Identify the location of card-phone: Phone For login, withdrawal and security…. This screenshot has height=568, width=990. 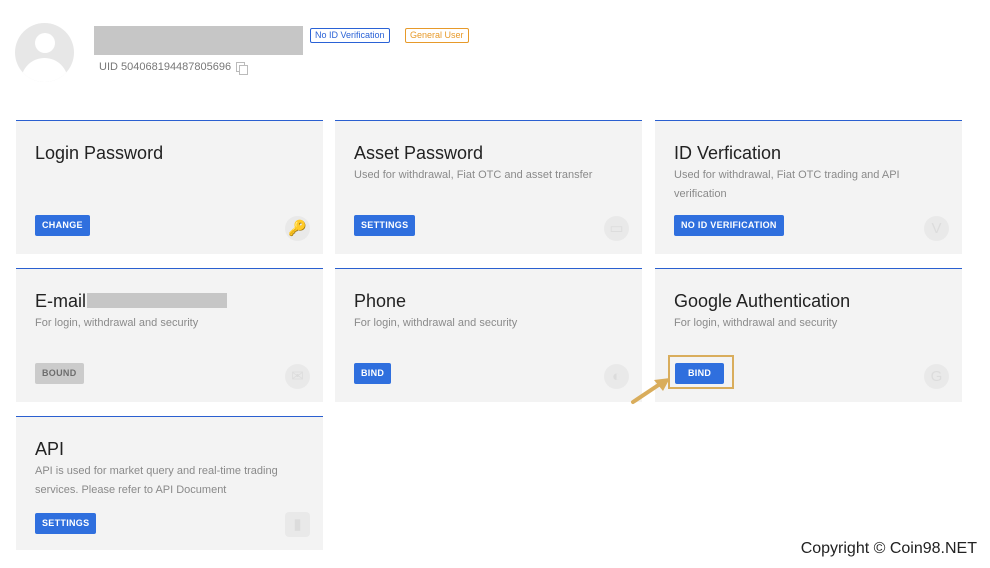
(488, 335).